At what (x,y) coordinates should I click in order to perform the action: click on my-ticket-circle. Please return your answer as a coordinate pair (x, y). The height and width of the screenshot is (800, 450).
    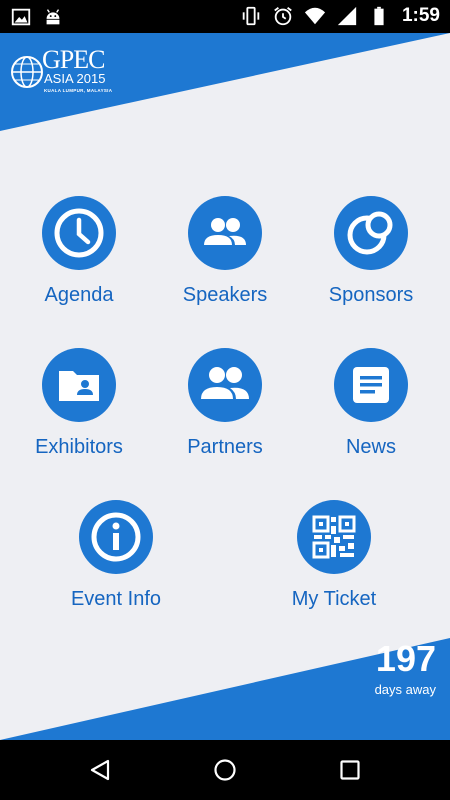
    Looking at the image, I should click on (334, 537).